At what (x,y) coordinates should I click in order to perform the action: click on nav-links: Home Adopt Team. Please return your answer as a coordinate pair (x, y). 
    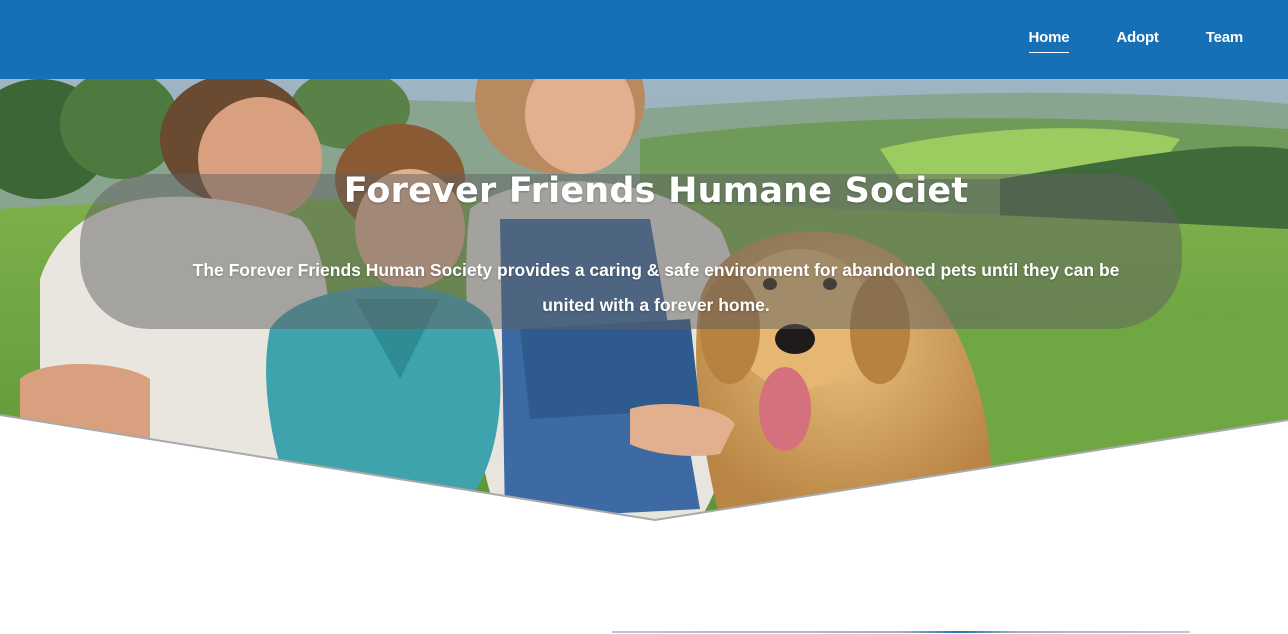
    Looking at the image, I should click on (1135, 41).